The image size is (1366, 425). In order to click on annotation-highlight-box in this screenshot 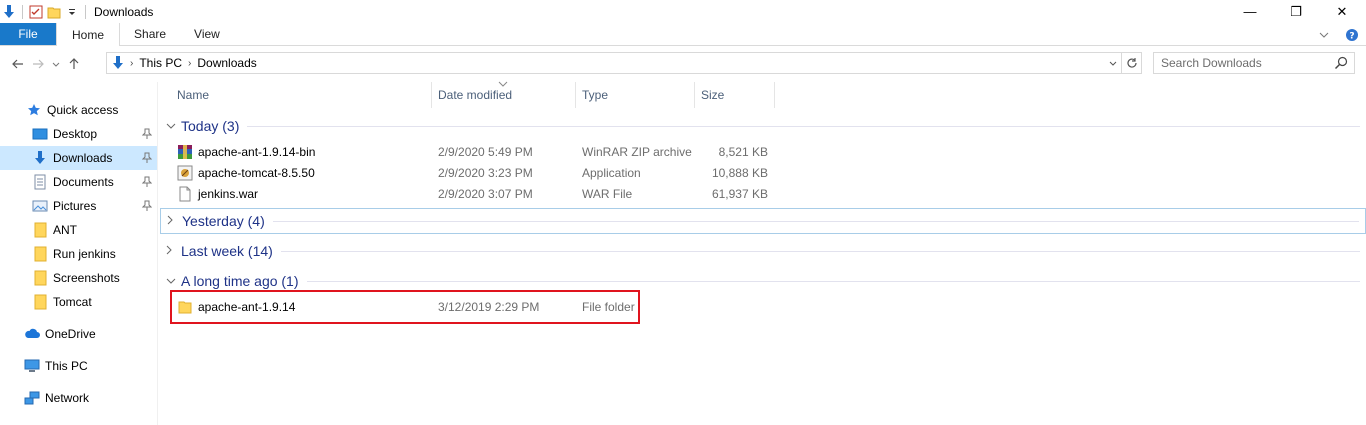, I will do `click(405, 307)`.